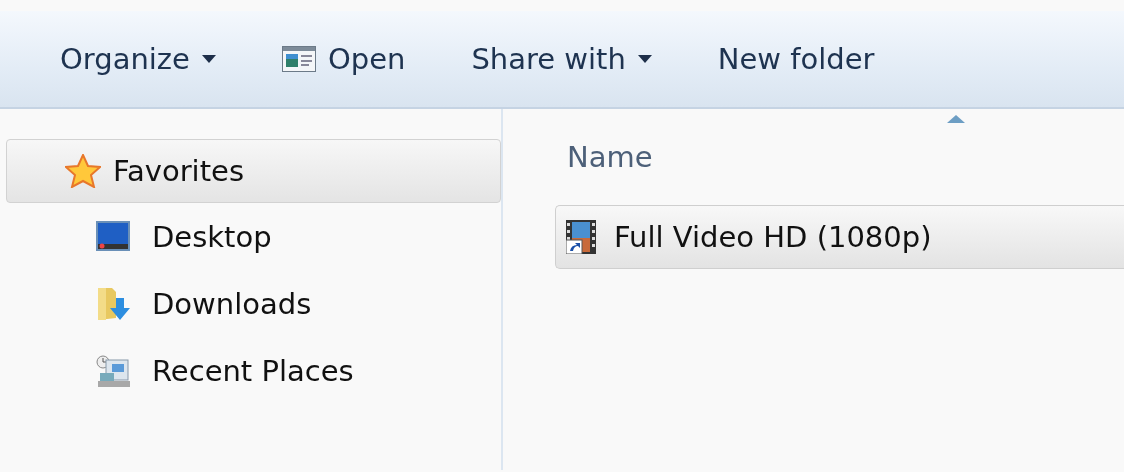 This screenshot has height=472, width=1124. Describe the element at coordinates (796, 59) in the screenshot. I see `new-folder-button: New folder` at that location.